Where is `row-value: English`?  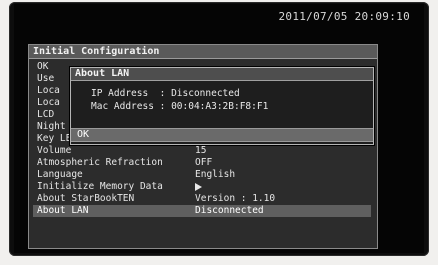 row-value: English is located at coordinates (215, 174).